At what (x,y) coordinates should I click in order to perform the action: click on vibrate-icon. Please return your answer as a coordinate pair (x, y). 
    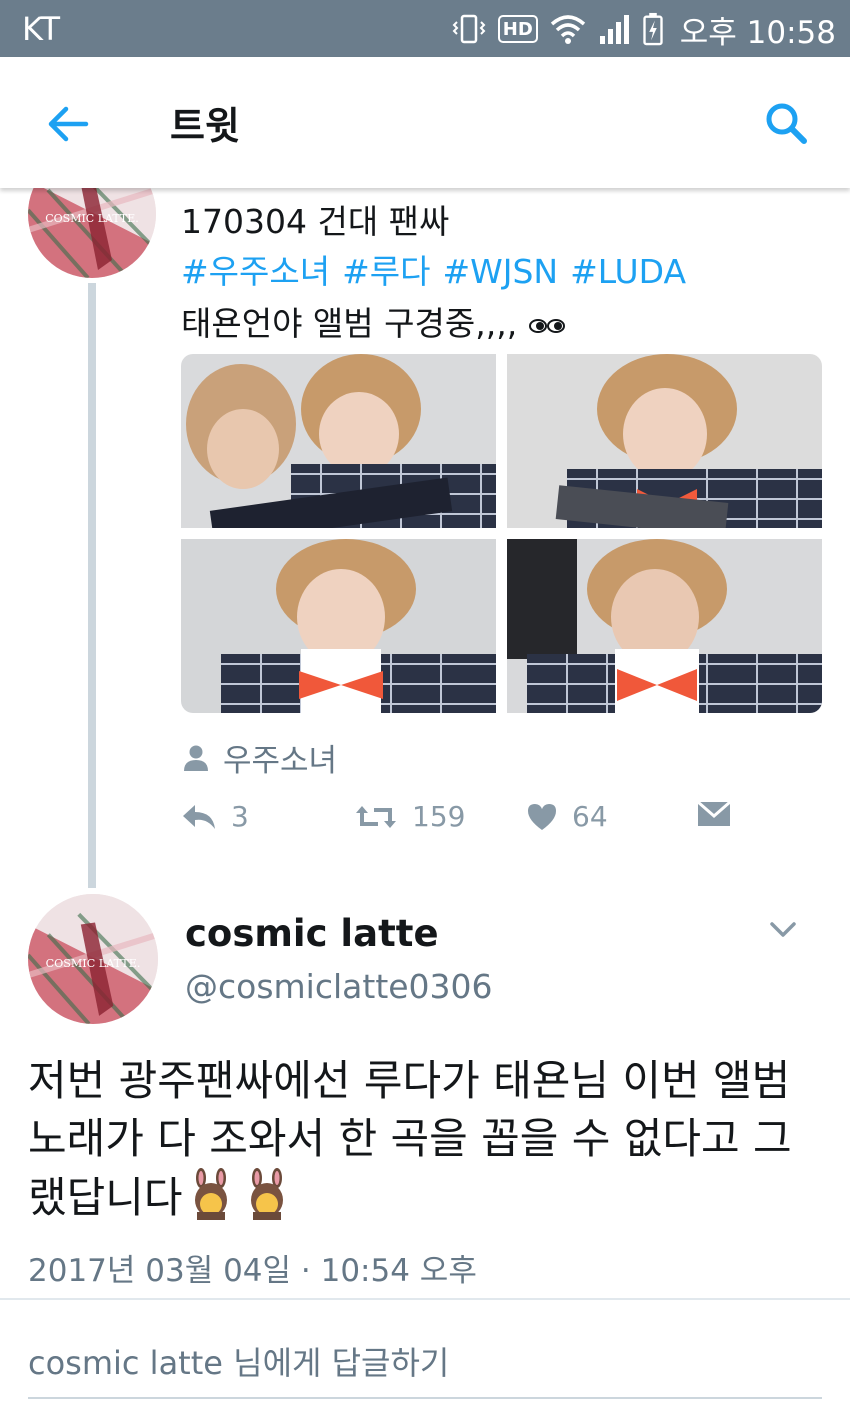
    Looking at the image, I should click on (469, 29).